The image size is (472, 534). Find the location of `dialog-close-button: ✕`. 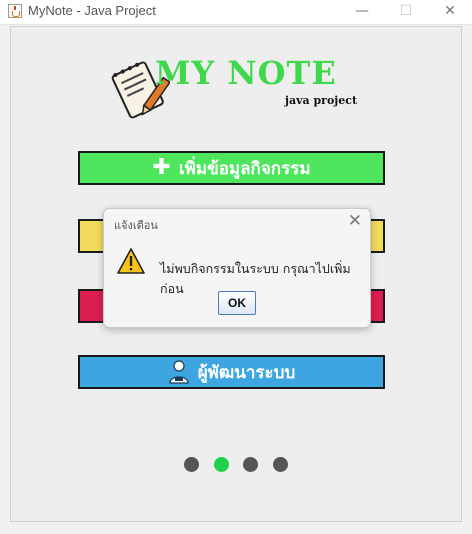

dialog-close-button: ✕ is located at coordinates (355, 221).